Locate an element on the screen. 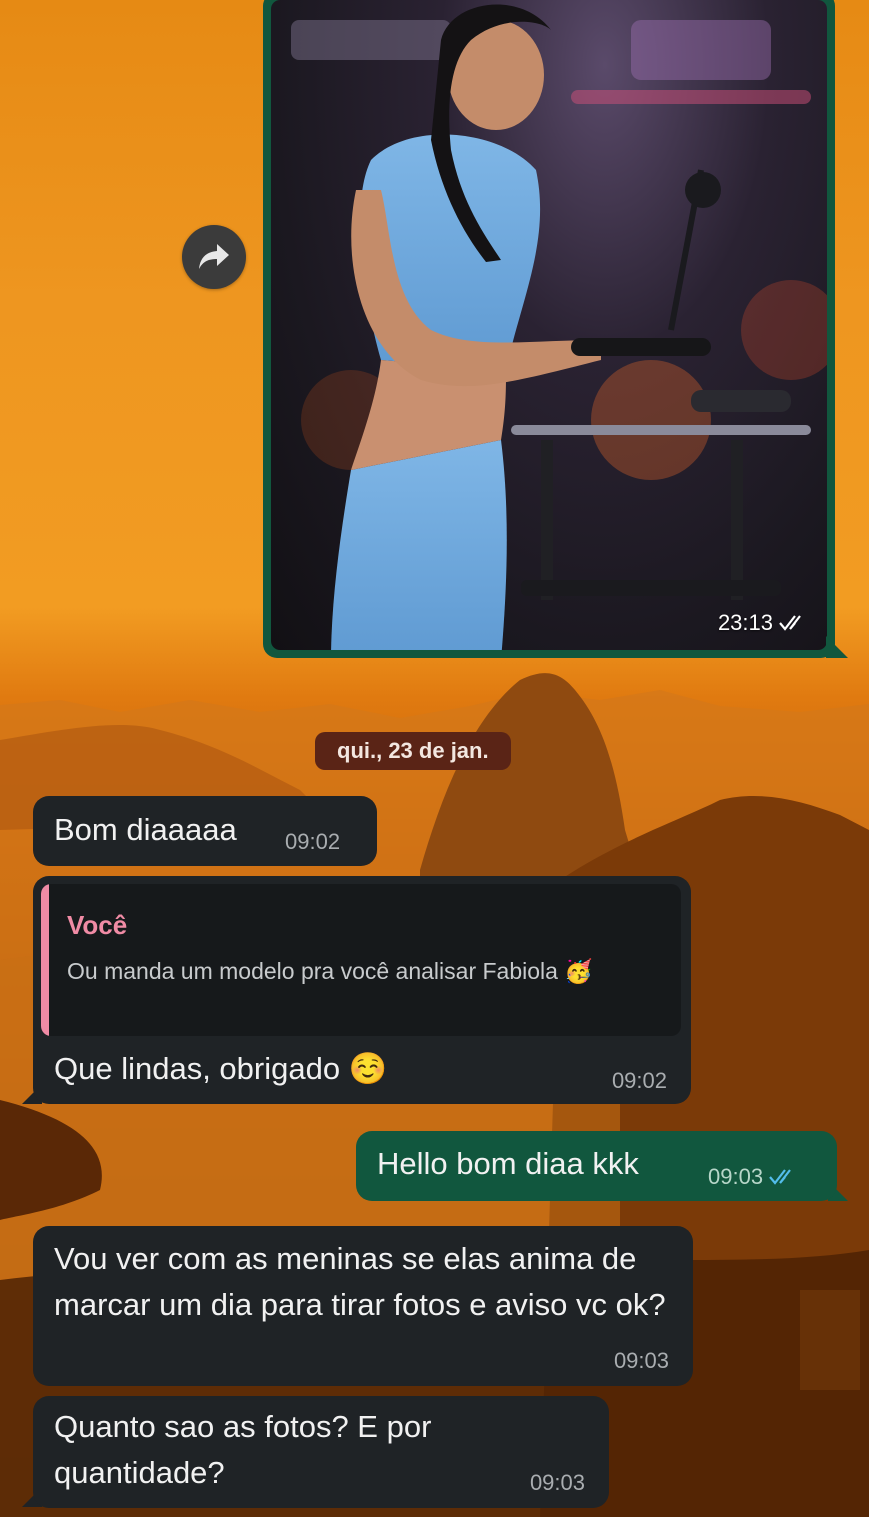 This screenshot has height=1517, width=869. quote-author: Você is located at coordinates (97, 925).